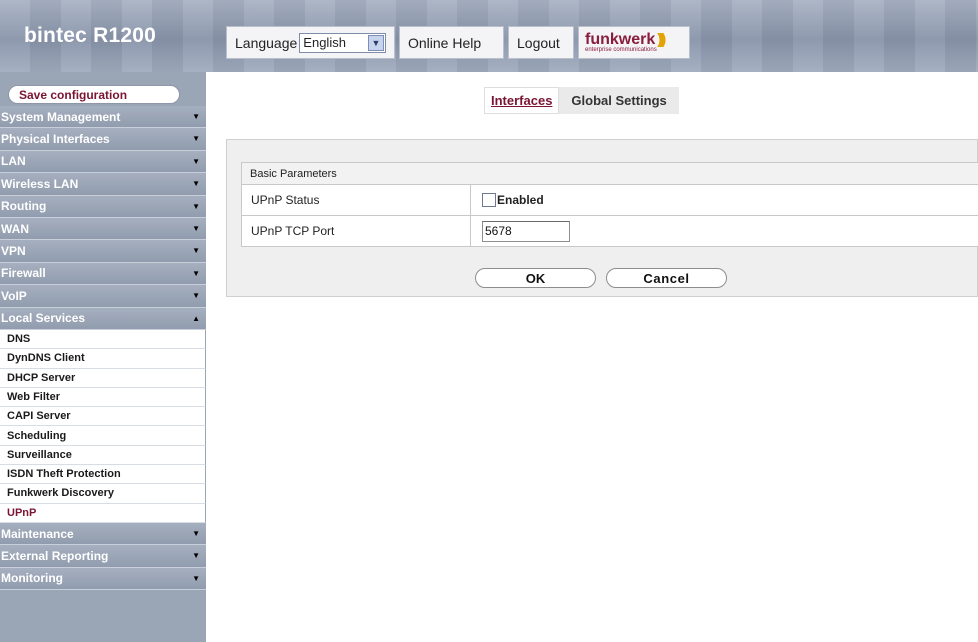 The image size is (978, 642). Describe the element at coordinates (103, 274) in the screenshot. I see `sidebar-item-firewall: Firewall ▼` at that location.